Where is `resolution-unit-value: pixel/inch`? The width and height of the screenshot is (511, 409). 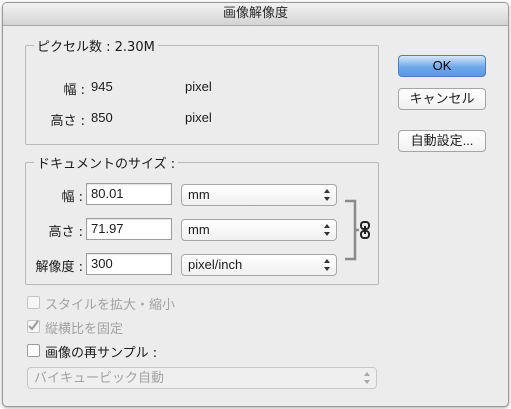 resolution-unit-value: pixel/inch is located at coordinates (215, 264).